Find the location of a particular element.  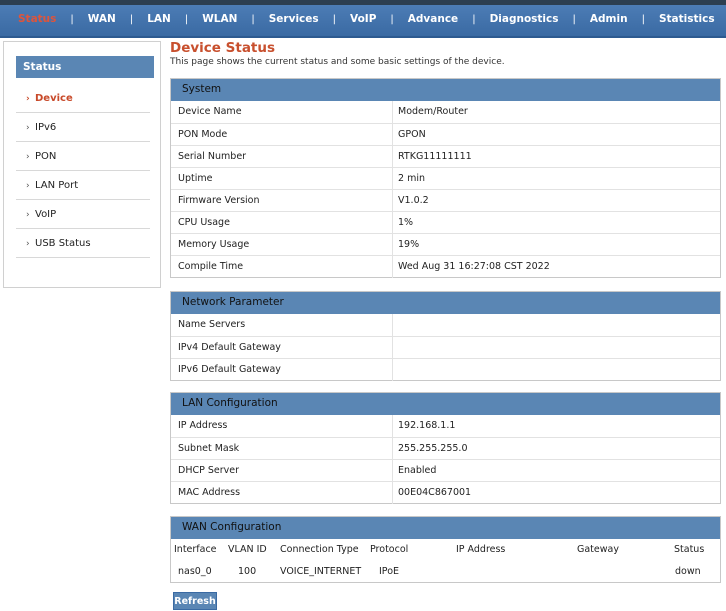

nav-item-voip: VoIP is located at coordinates (363, 19).